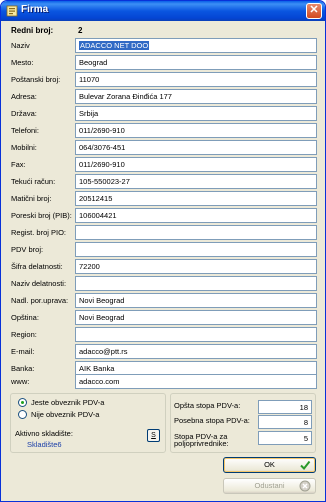 The height and width of the screenshot is (502, 326). Describe the element at coordinates (196, 266) in the screenshot. I see `sifra-delatnosti-input: 72200` at that location.